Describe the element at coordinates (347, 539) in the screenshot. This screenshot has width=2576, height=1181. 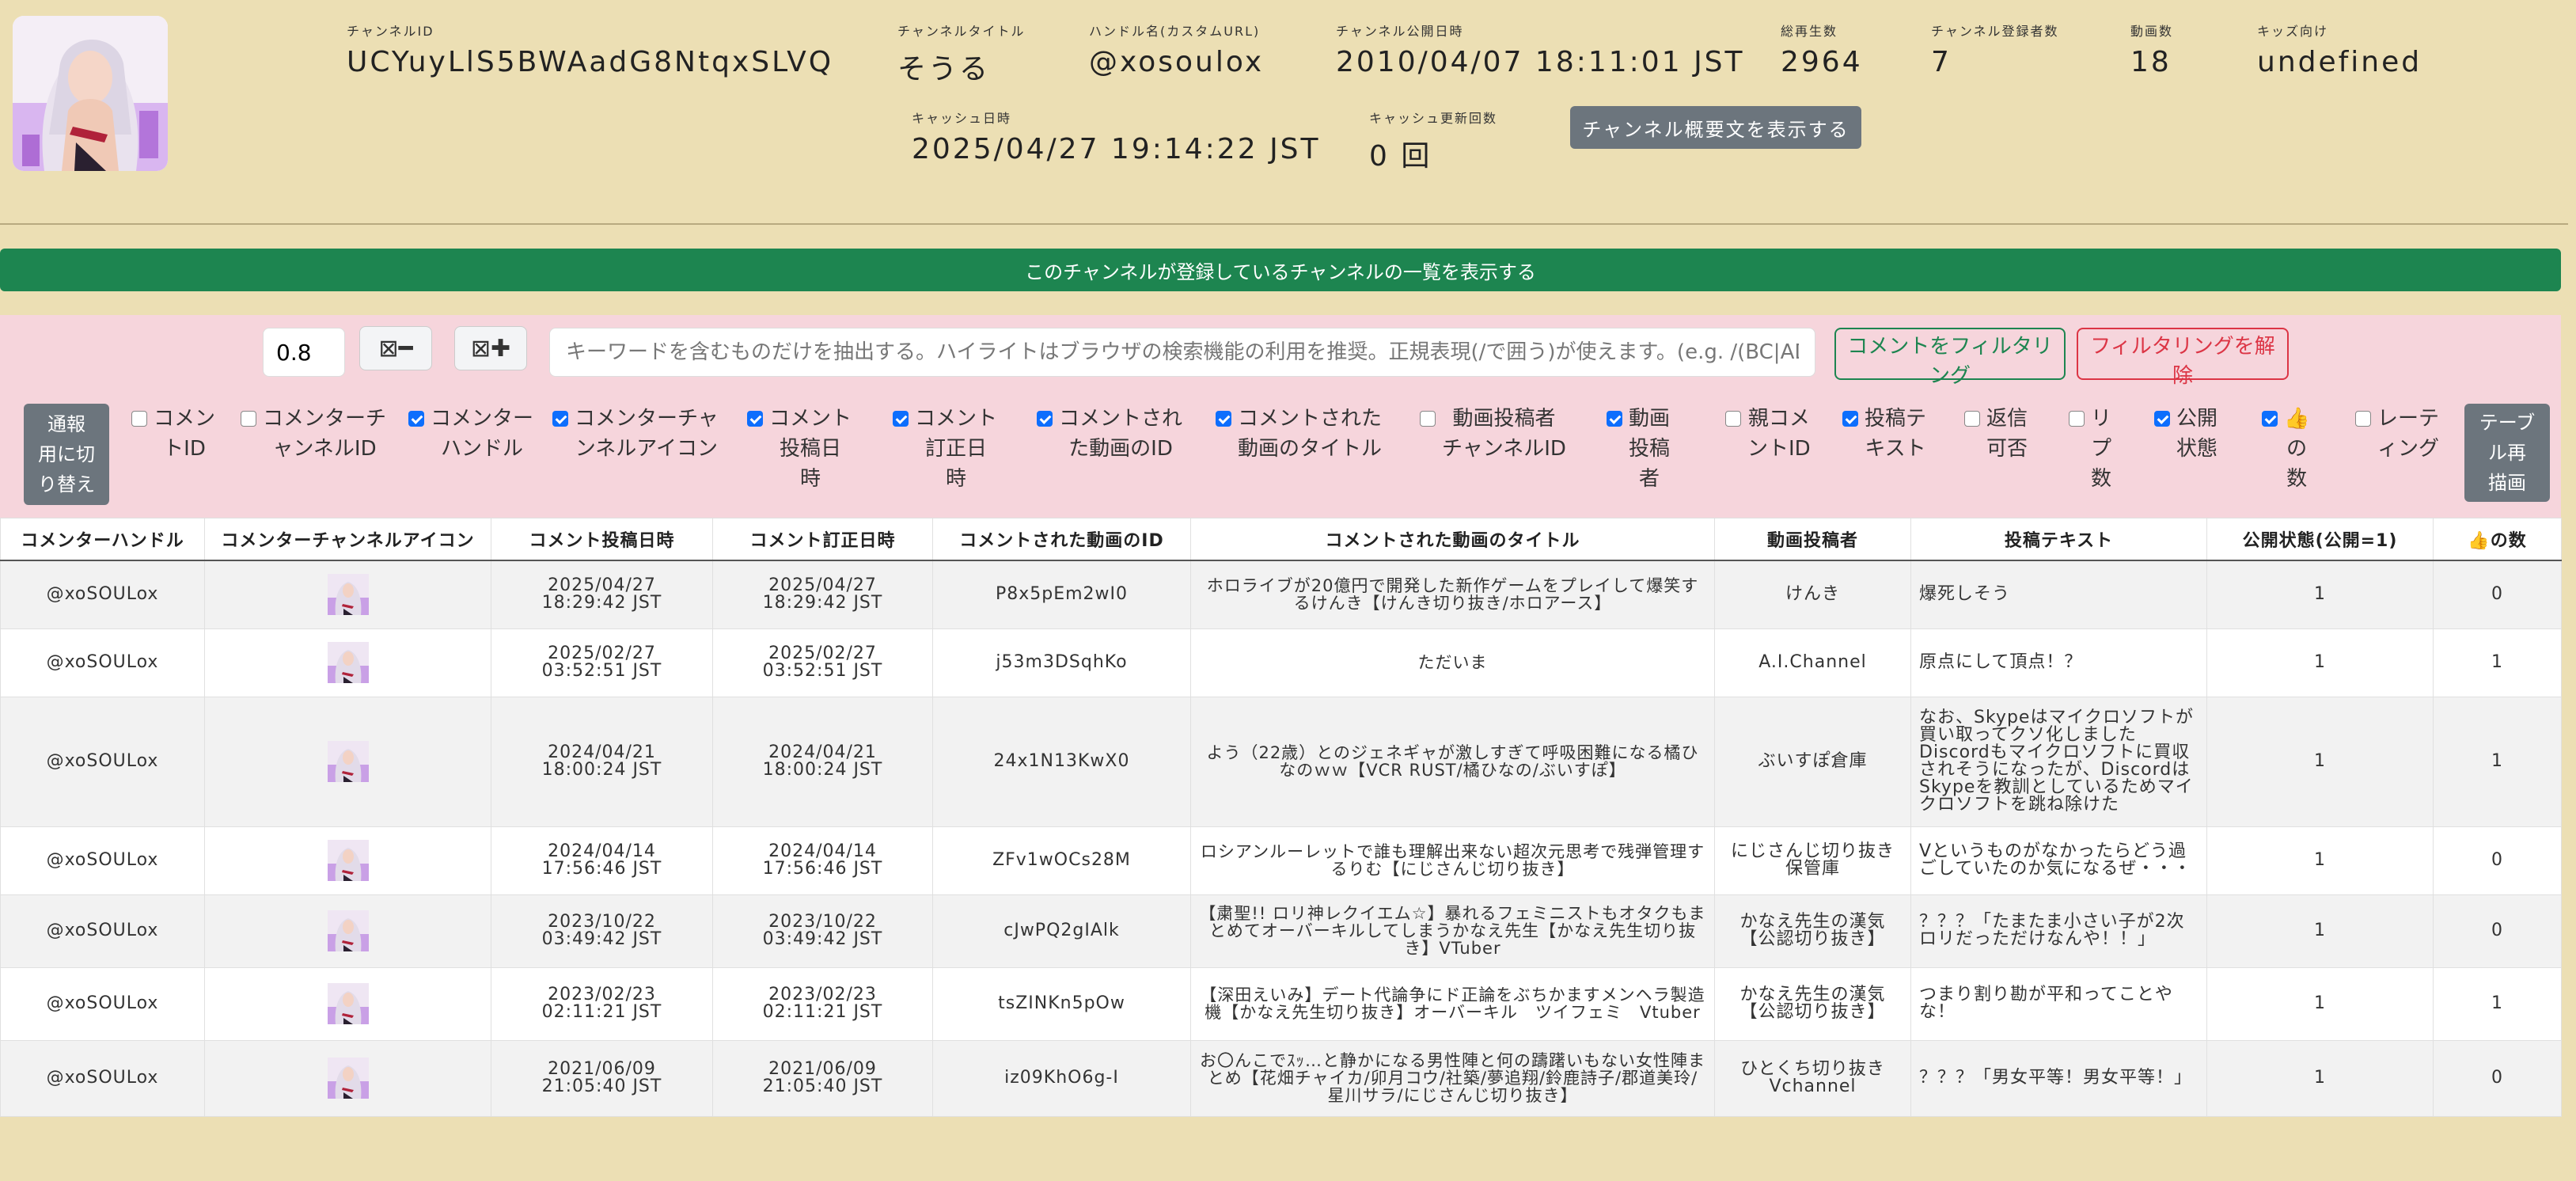
I see `col-header-icon: コメンターチャンネルアイコン` at that location.